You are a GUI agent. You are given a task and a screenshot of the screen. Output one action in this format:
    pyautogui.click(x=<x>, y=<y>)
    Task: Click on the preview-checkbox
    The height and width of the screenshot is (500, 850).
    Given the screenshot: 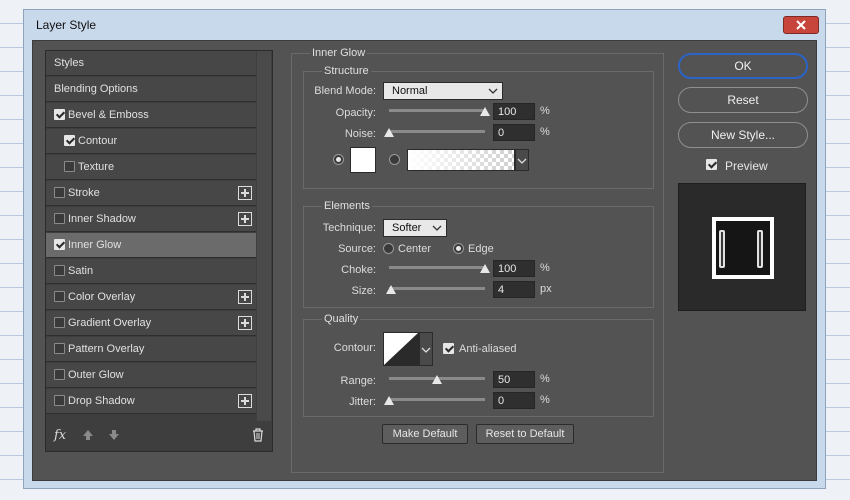 What is the action you would take?
    pyautogui.click(x=711, y=164)
    